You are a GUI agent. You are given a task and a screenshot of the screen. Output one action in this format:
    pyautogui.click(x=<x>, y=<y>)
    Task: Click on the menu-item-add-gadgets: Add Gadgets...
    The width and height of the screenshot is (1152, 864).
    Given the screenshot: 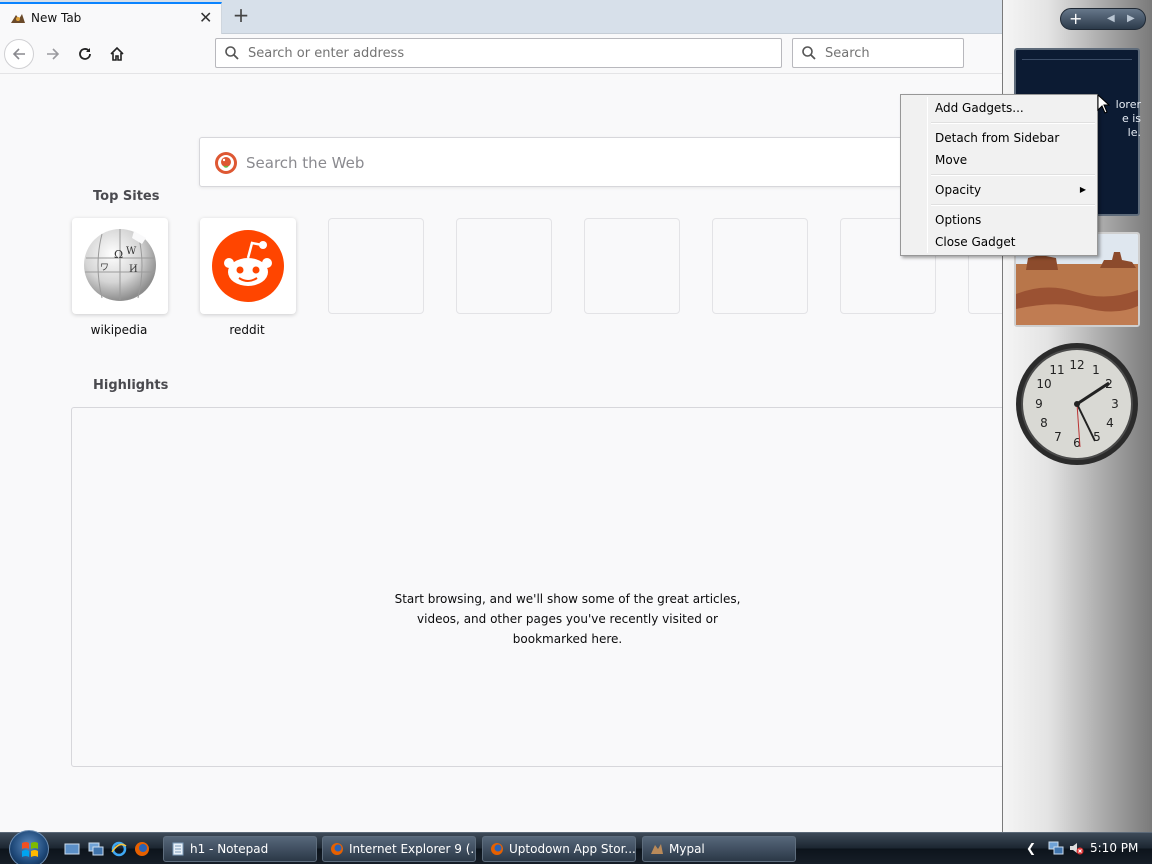 What is the action you would take?
    pyautogui.click(x=999, y=108)
    